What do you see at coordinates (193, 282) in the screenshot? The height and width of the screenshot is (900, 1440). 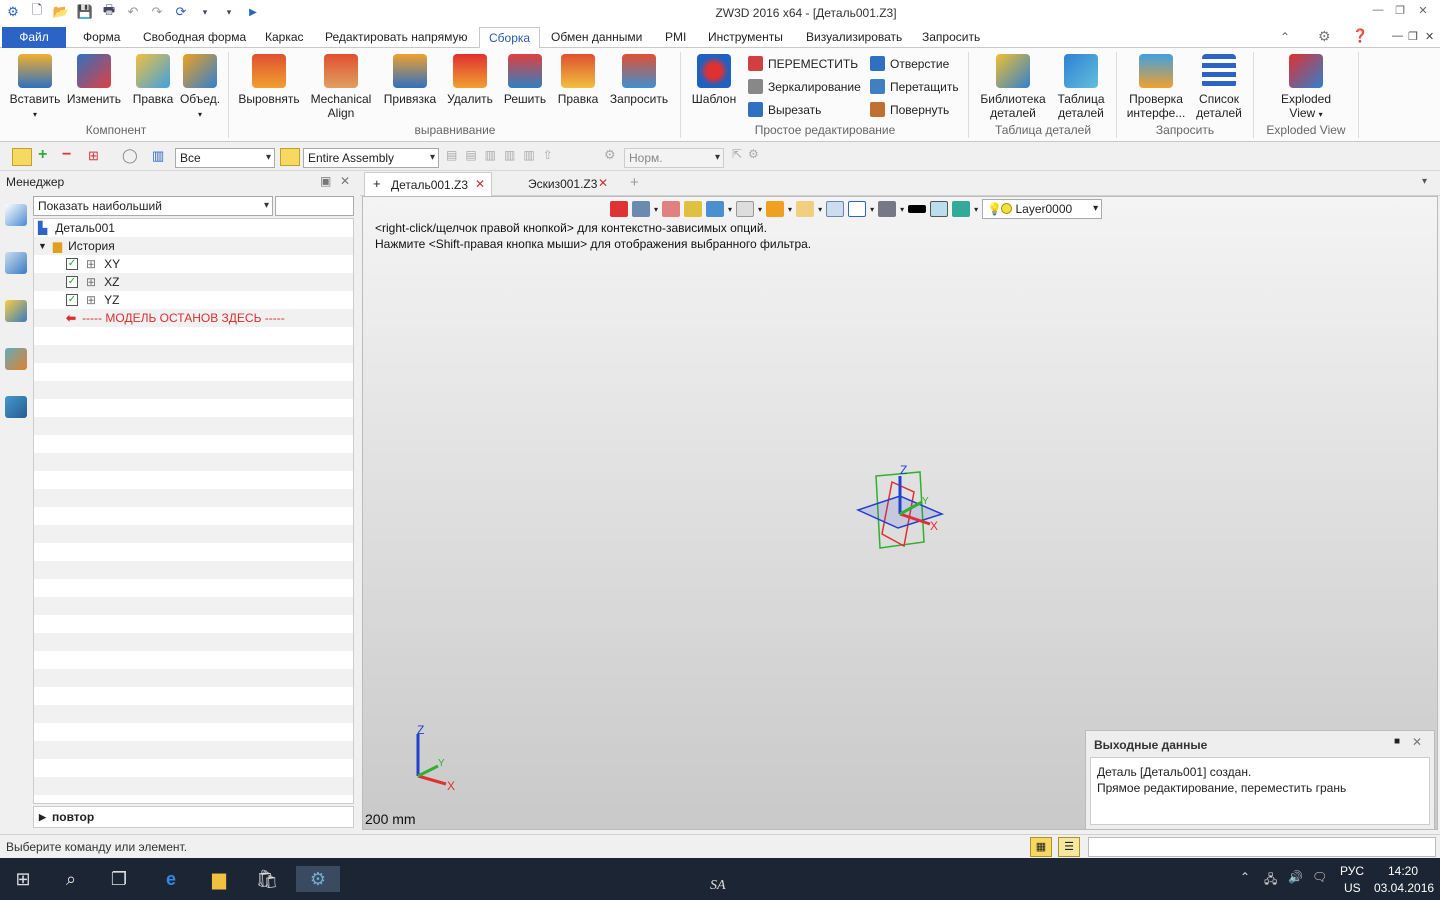 I see `tree-plane-xz-row: ✓ ⊞ XZ` at bounding box center [193, 282].